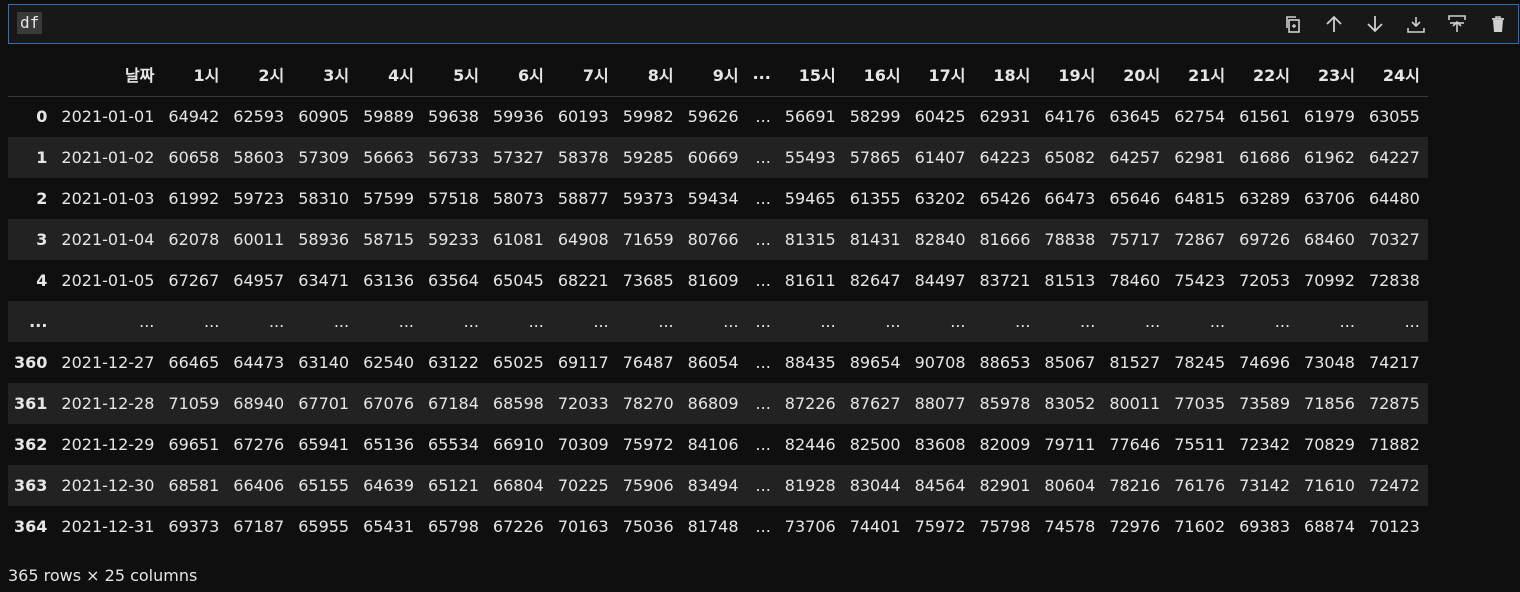  Describe the element at coordinates (259, 280) in the screenshot. I see `table-cell: 64957` at that location.